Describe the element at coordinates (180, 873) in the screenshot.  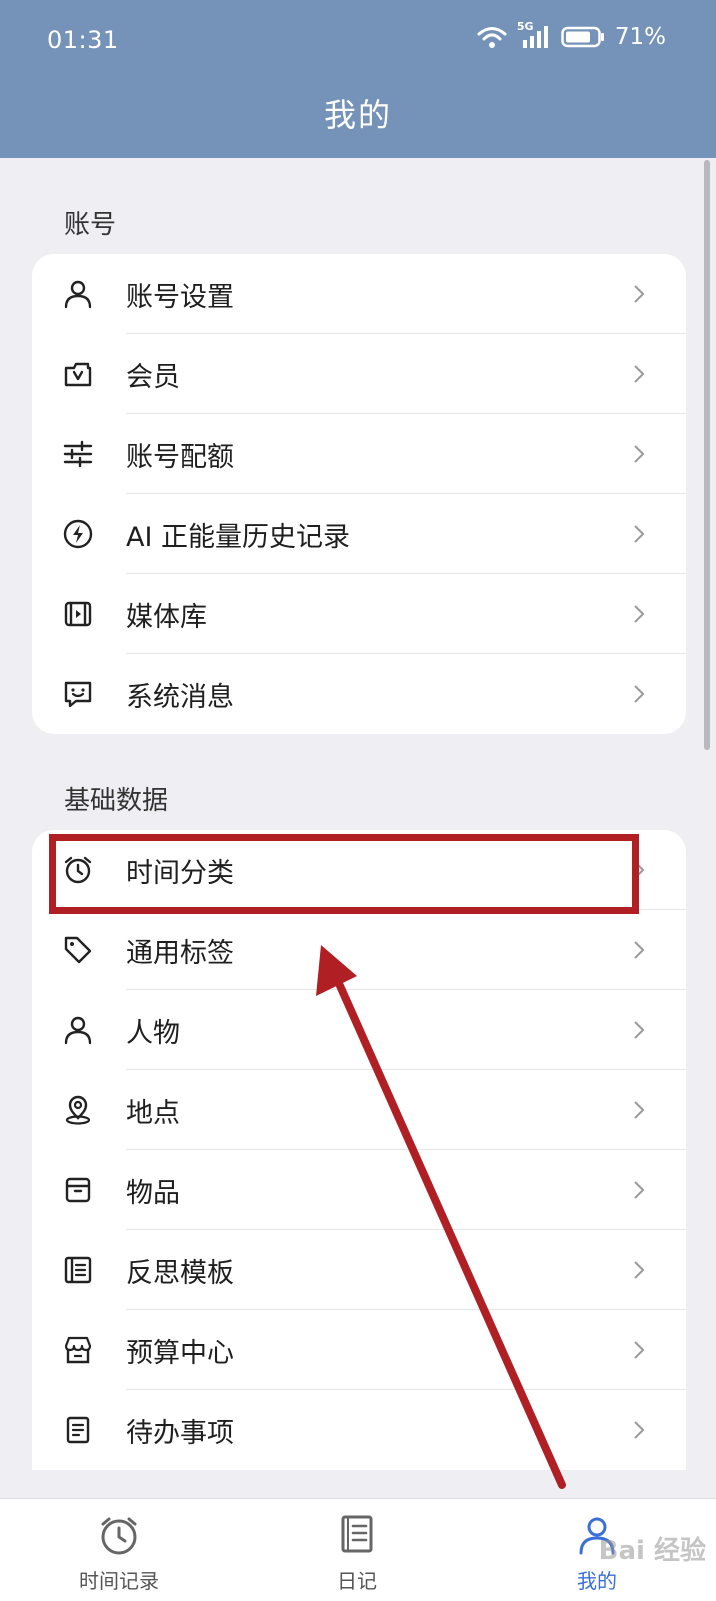
I see `menu-item-label: 时间分类` at that location.